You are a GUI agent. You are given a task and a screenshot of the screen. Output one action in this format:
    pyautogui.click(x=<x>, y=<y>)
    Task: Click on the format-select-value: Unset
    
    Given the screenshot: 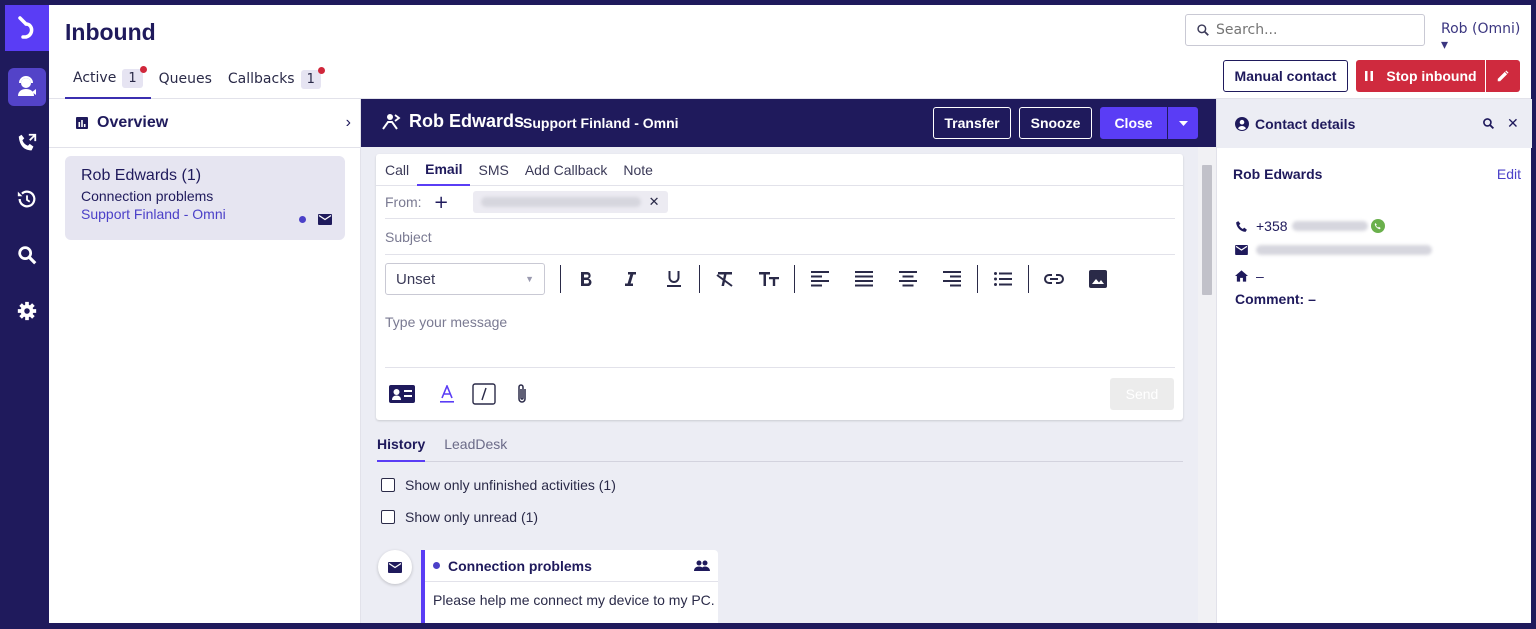 What is the action you would take?
    pyautogui.click(x=416, y=279)
    